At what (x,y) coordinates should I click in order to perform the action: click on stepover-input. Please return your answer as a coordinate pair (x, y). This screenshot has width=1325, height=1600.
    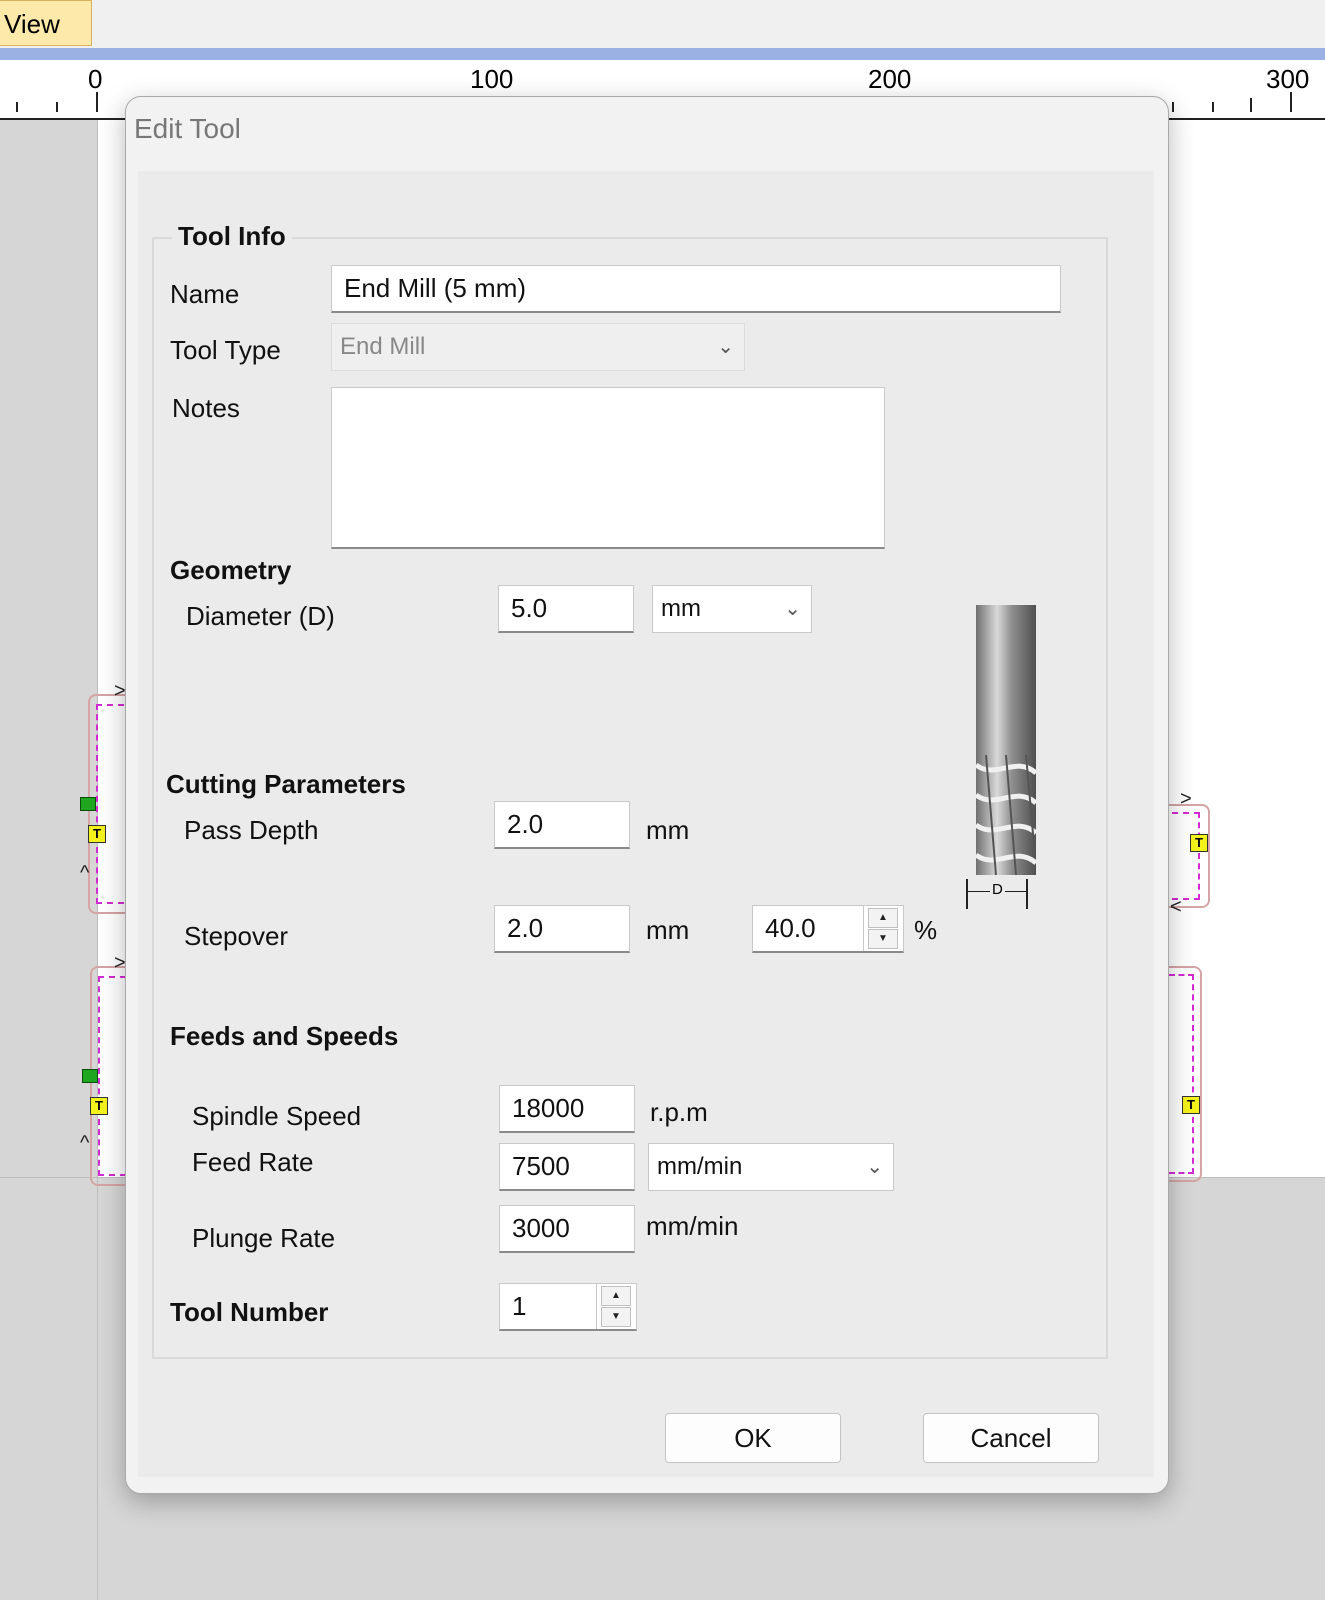
    Looking at the image, I should click on (562, 929).